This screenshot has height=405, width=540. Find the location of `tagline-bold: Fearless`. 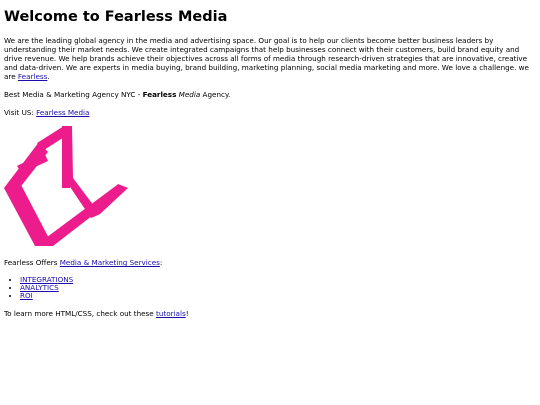

tagline-bold: Fearless is located at coordinates (159, 94).